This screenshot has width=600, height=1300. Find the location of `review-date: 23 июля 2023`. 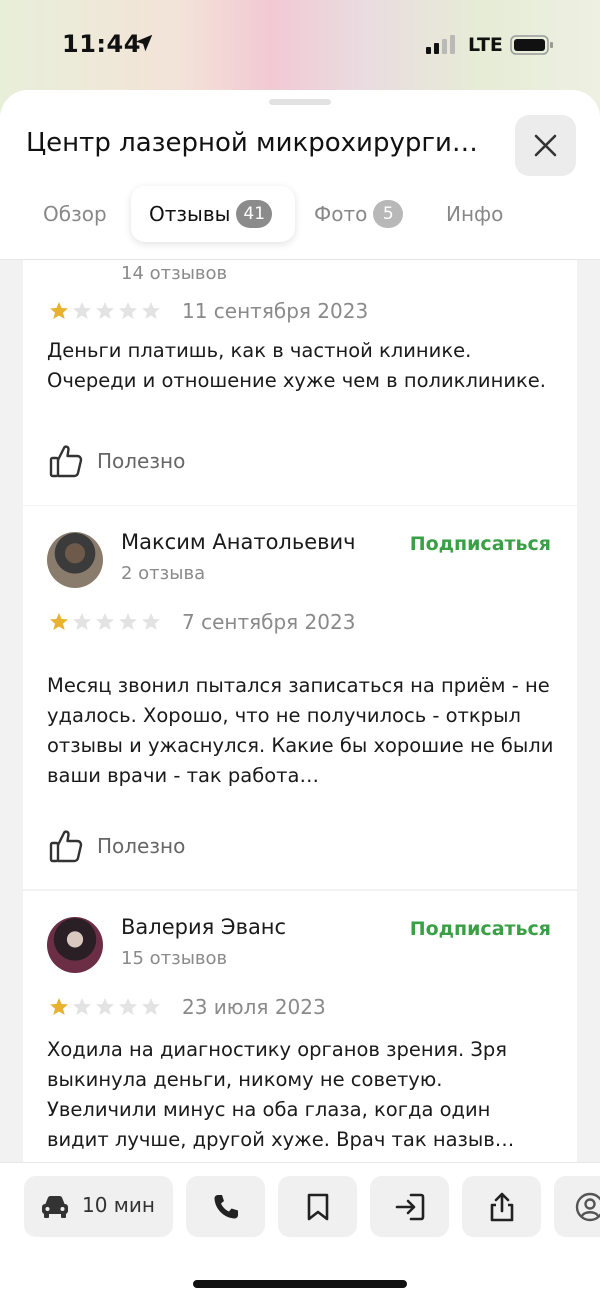

review-date: 23 июля 2023 is located at coordinates (254, 1007).